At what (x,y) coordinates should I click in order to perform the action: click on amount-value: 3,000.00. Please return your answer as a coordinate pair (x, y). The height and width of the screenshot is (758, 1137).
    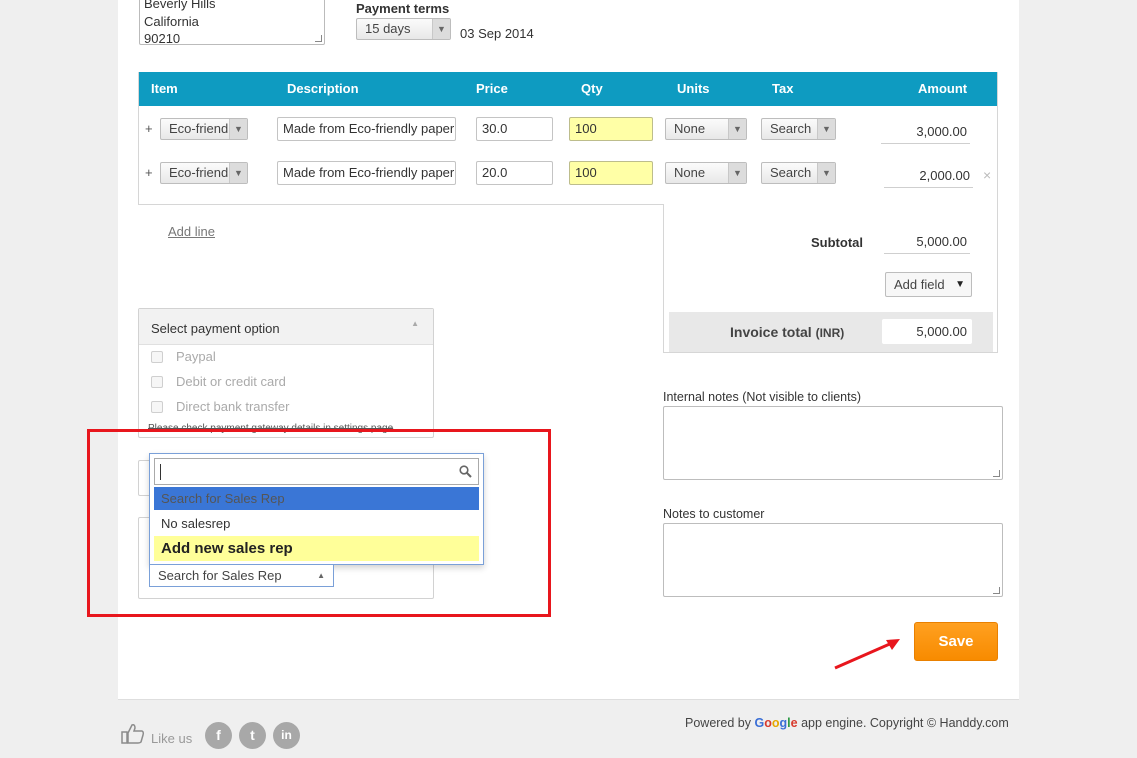
    Looking at the image, I should click on (925, 132).